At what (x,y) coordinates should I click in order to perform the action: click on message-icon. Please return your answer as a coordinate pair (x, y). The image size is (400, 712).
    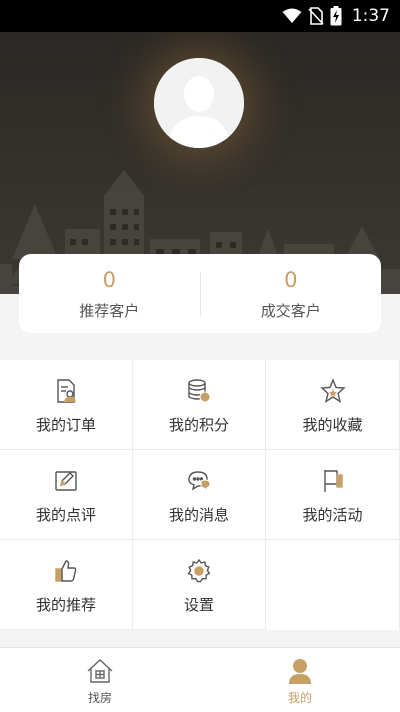
    Looking at the image, I should click on (199, 481).